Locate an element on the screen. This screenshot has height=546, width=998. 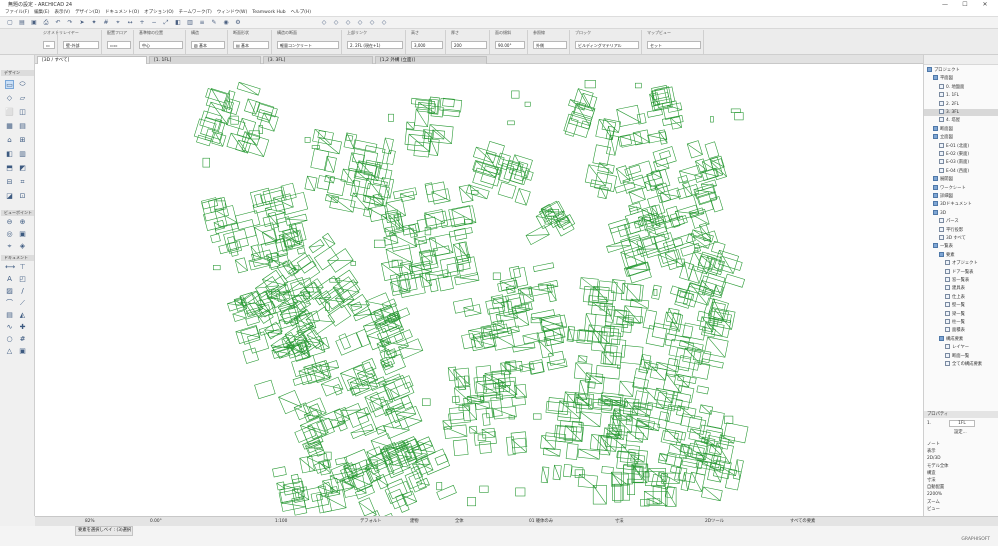
menu-item: ファイル(F) is located at coordinates (17, 13).